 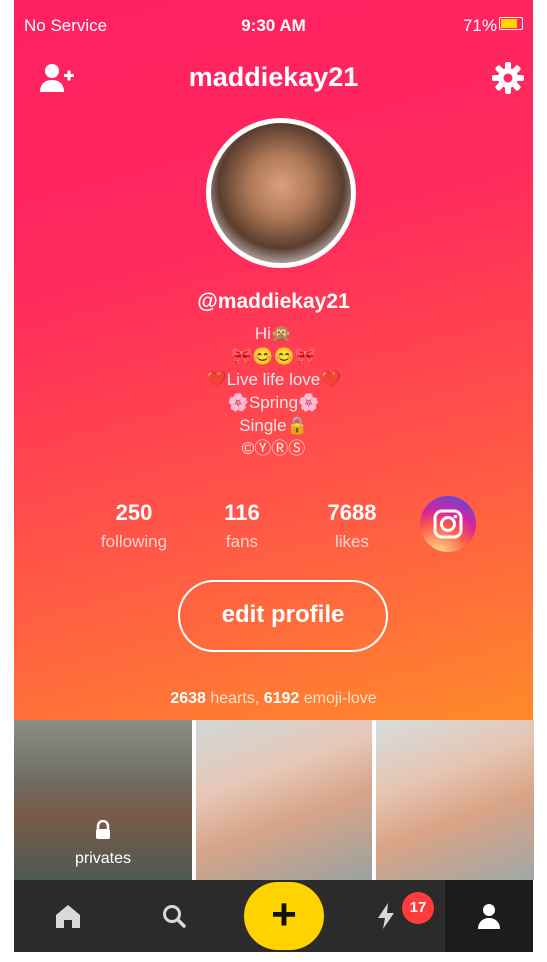 I want to click on status-bar: No Service 9:30 AM 71%, so click(x=273, y=25).